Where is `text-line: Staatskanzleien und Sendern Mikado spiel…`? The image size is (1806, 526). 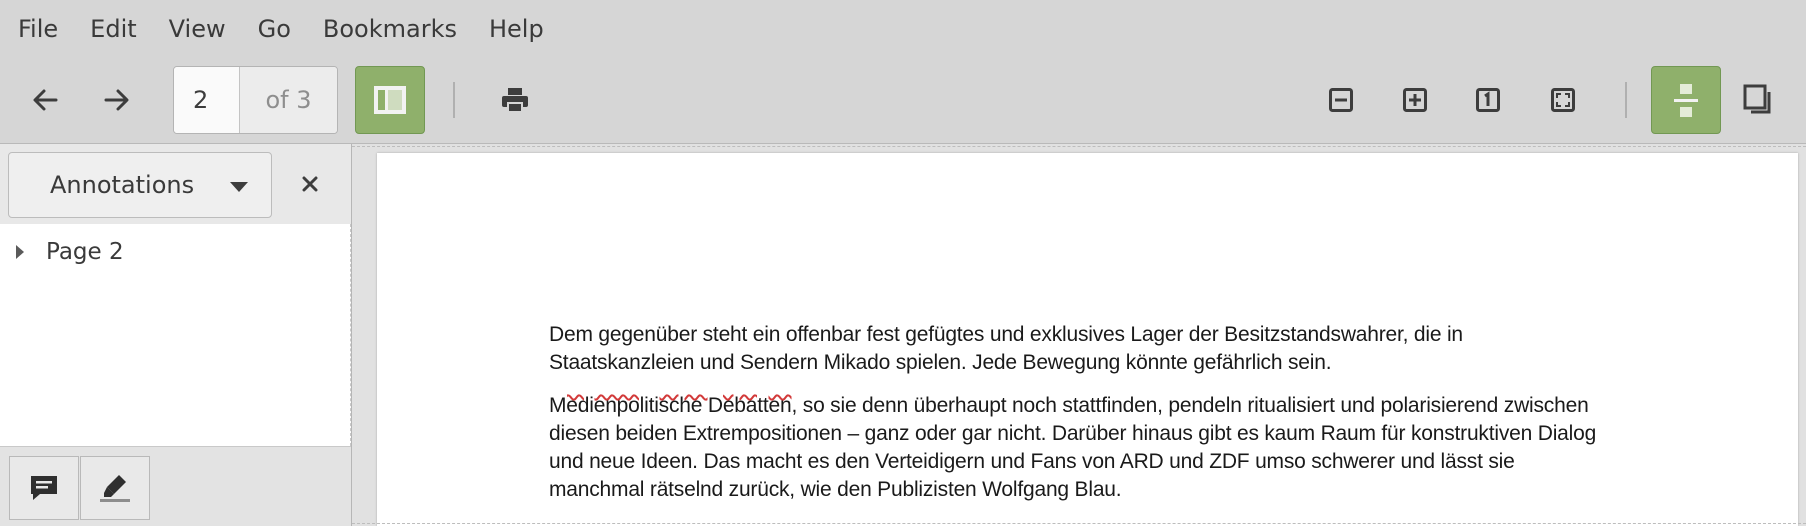
text-line: Staatskanzleien und Sendern Mikado spiel… is located at coordinates (940, 362).